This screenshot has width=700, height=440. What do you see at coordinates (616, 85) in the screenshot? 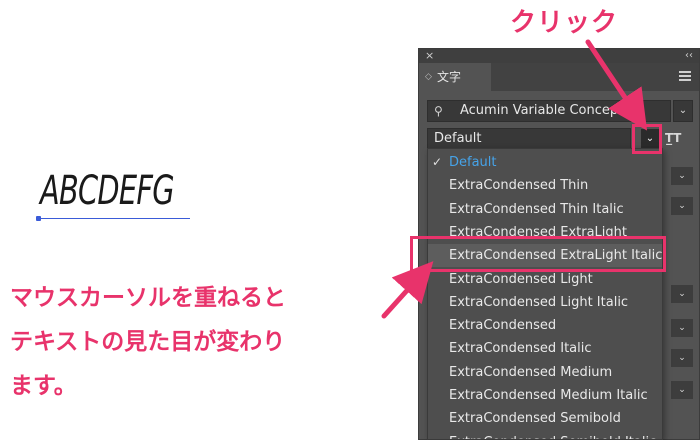
I see `click-arrow` at bounding box center [616, 85].